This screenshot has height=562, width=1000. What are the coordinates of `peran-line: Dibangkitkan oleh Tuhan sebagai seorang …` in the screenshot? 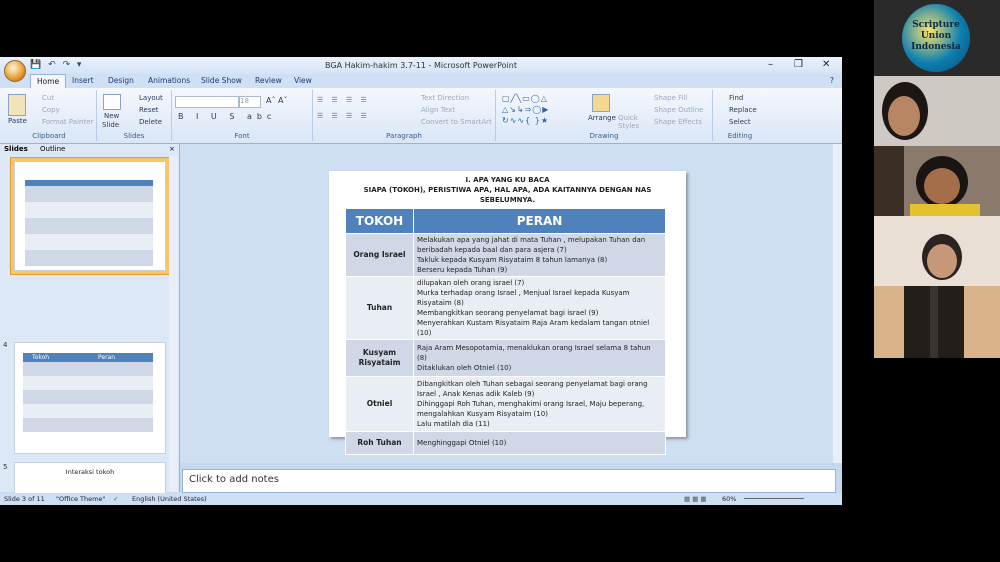 It's located at (532, 389).